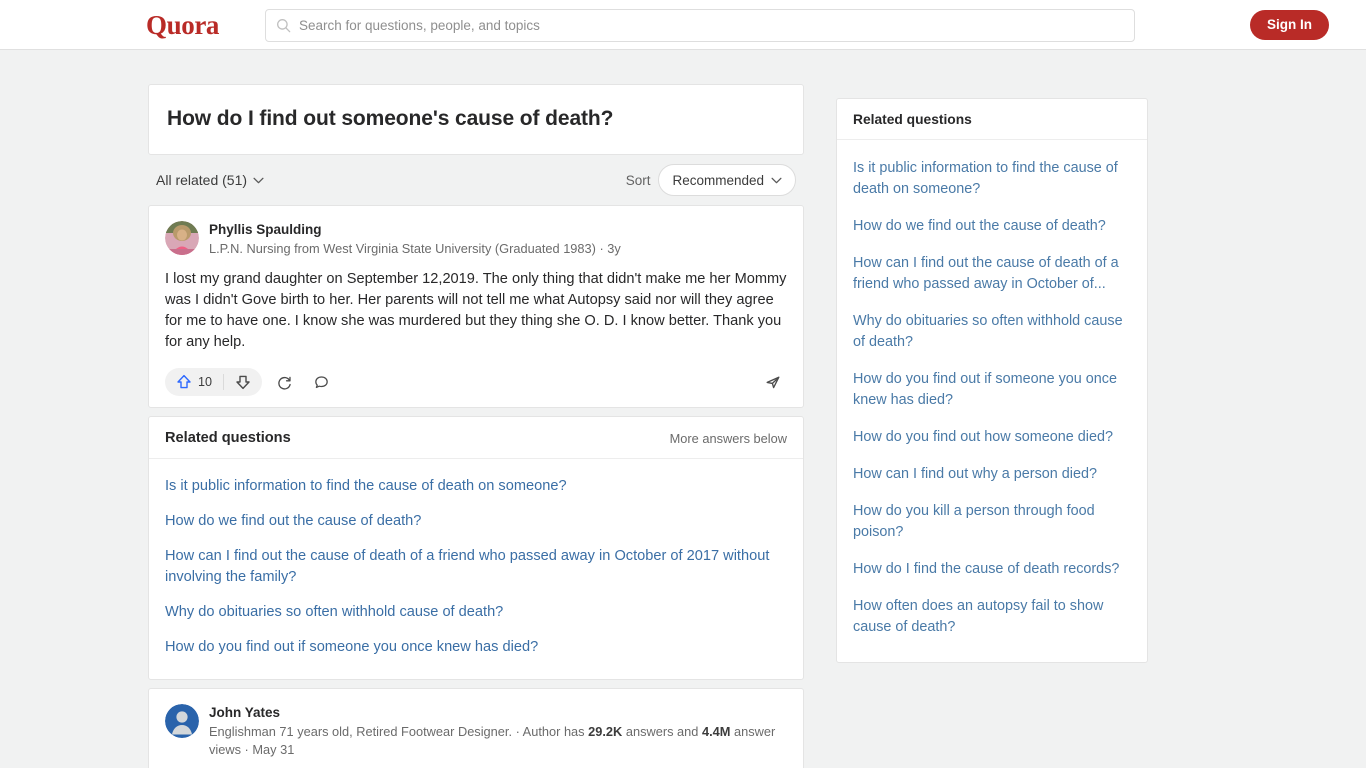 The image size is (1366, 768). What do you see at coordinates (415, 230) in the screenshot?
I see `author-name: Phyllis Spaulding` at bounding box center [415, 230].